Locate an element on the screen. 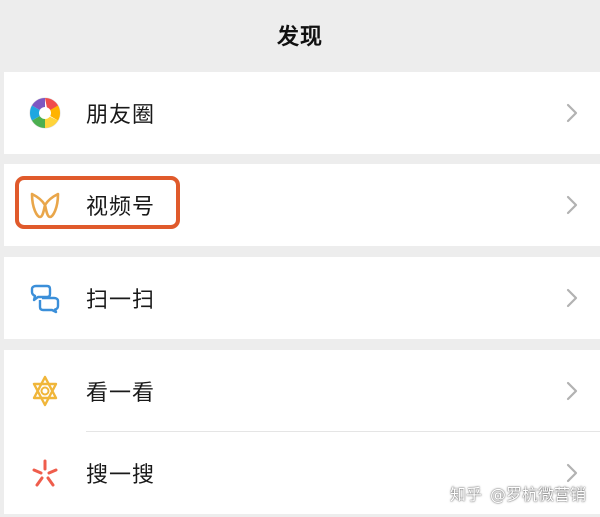  top-stories-icon is located at coordinates (45, 391).